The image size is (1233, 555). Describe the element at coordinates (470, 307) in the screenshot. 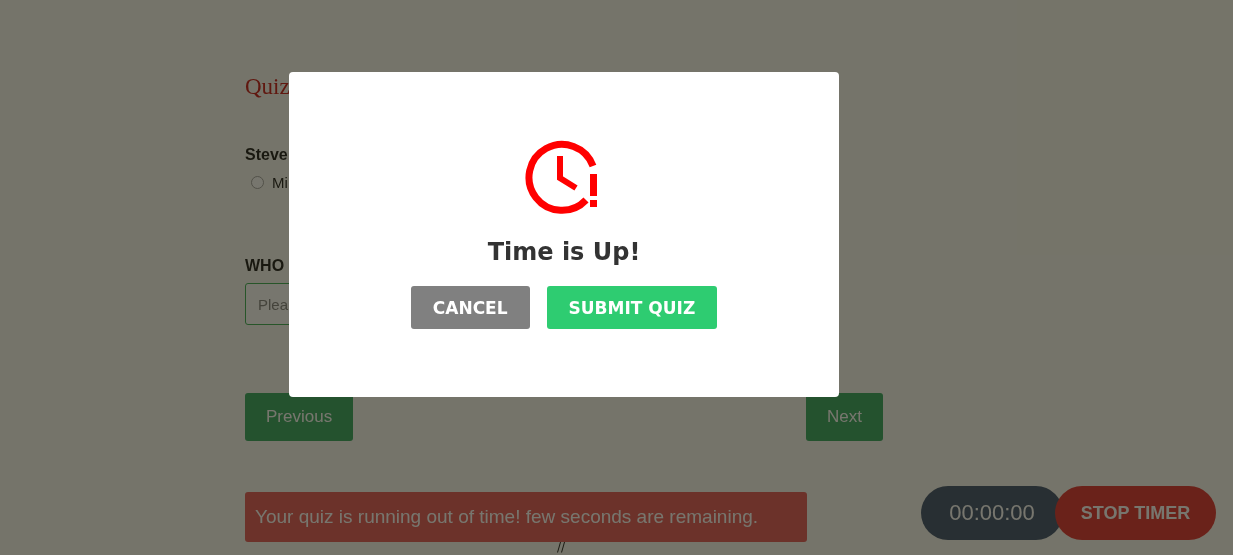

I see `cancel-button: CANCEL` at that location.